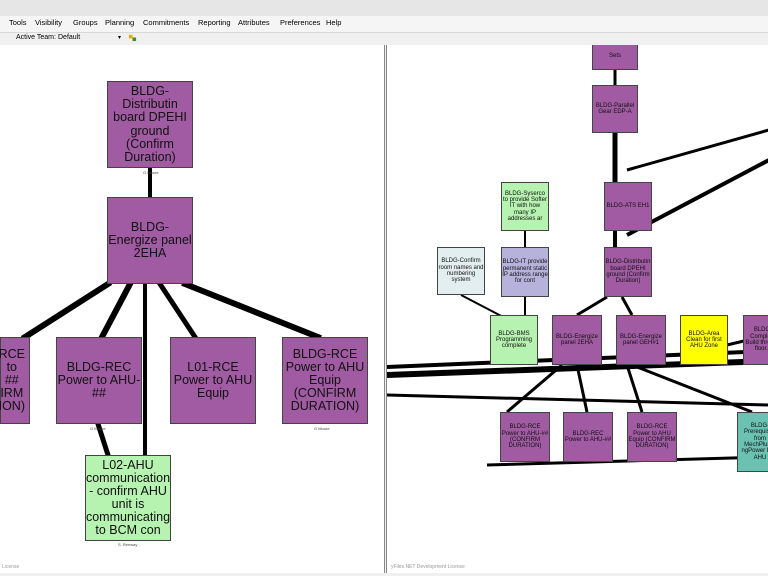 Image resolution: width=768 pixels, height=576 pixels. Describe the element at coordinates (119, 22) in the screenshot. I see `menu-planning: Planning` at that location.